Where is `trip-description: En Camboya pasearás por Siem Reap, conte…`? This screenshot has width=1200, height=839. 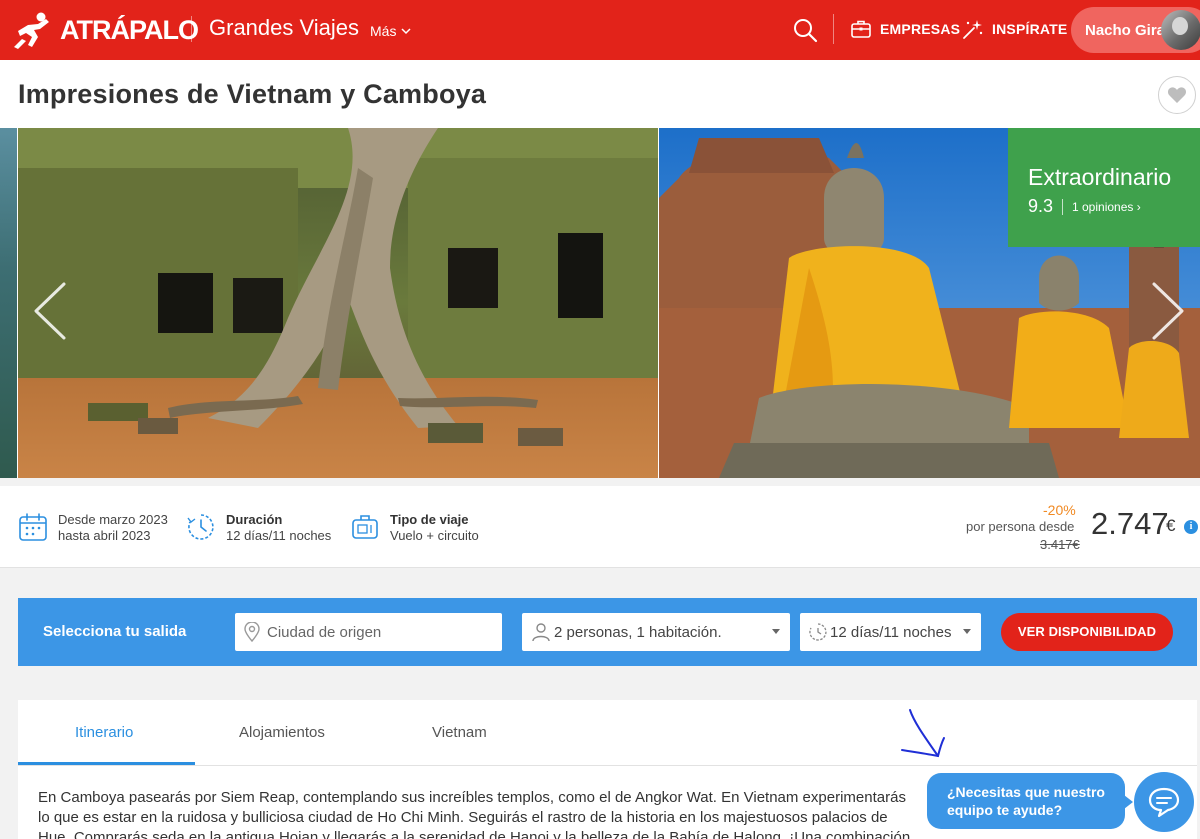
trip-description: En Camboya pasearás por Siem Reap, conte… is located at coordinates (474, 814).